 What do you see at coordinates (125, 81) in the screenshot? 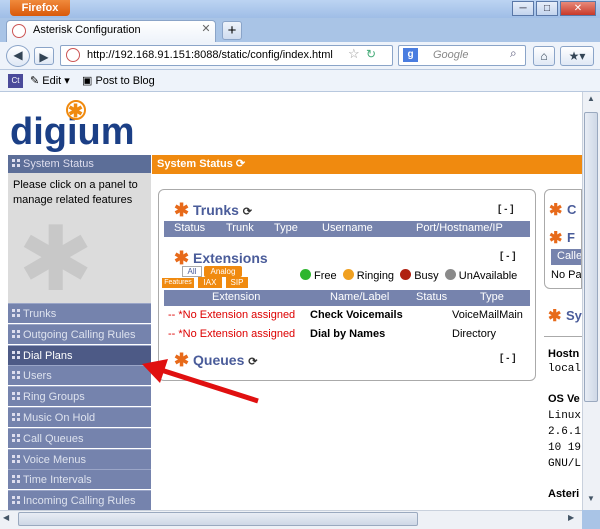
I see `post-label: Post to Blog` at bounding box center [125, 81].